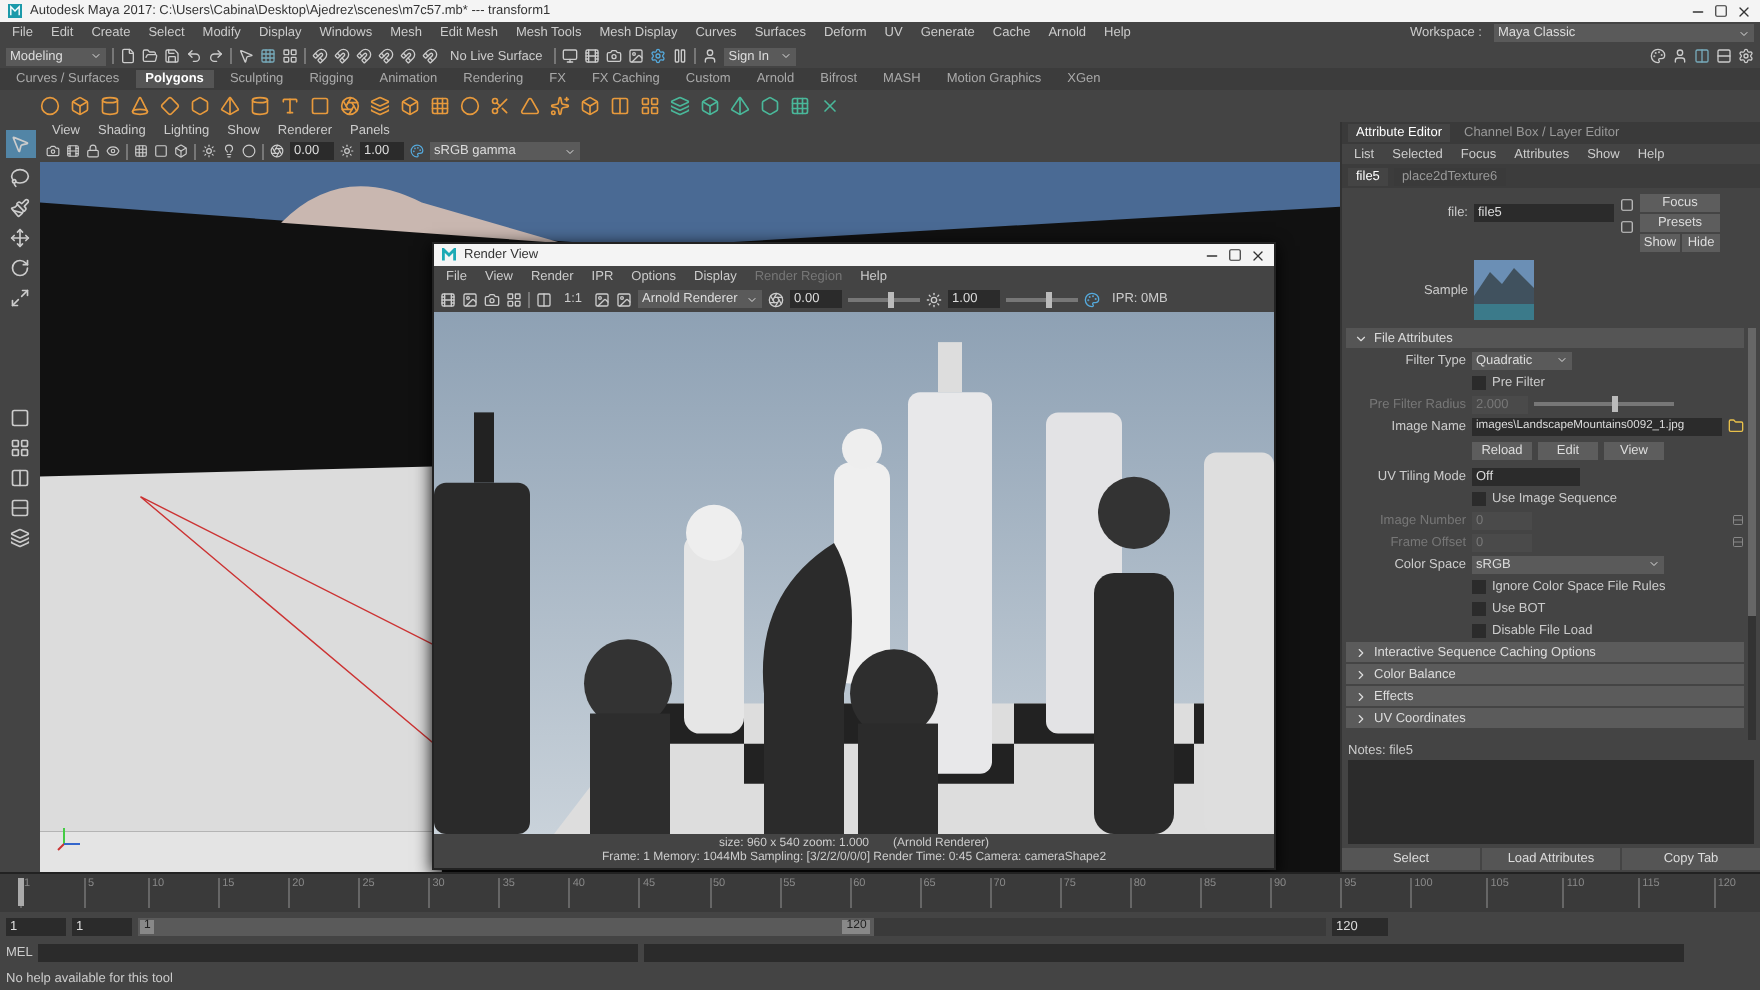  I want to click on redo-icon, so click(216, 56).